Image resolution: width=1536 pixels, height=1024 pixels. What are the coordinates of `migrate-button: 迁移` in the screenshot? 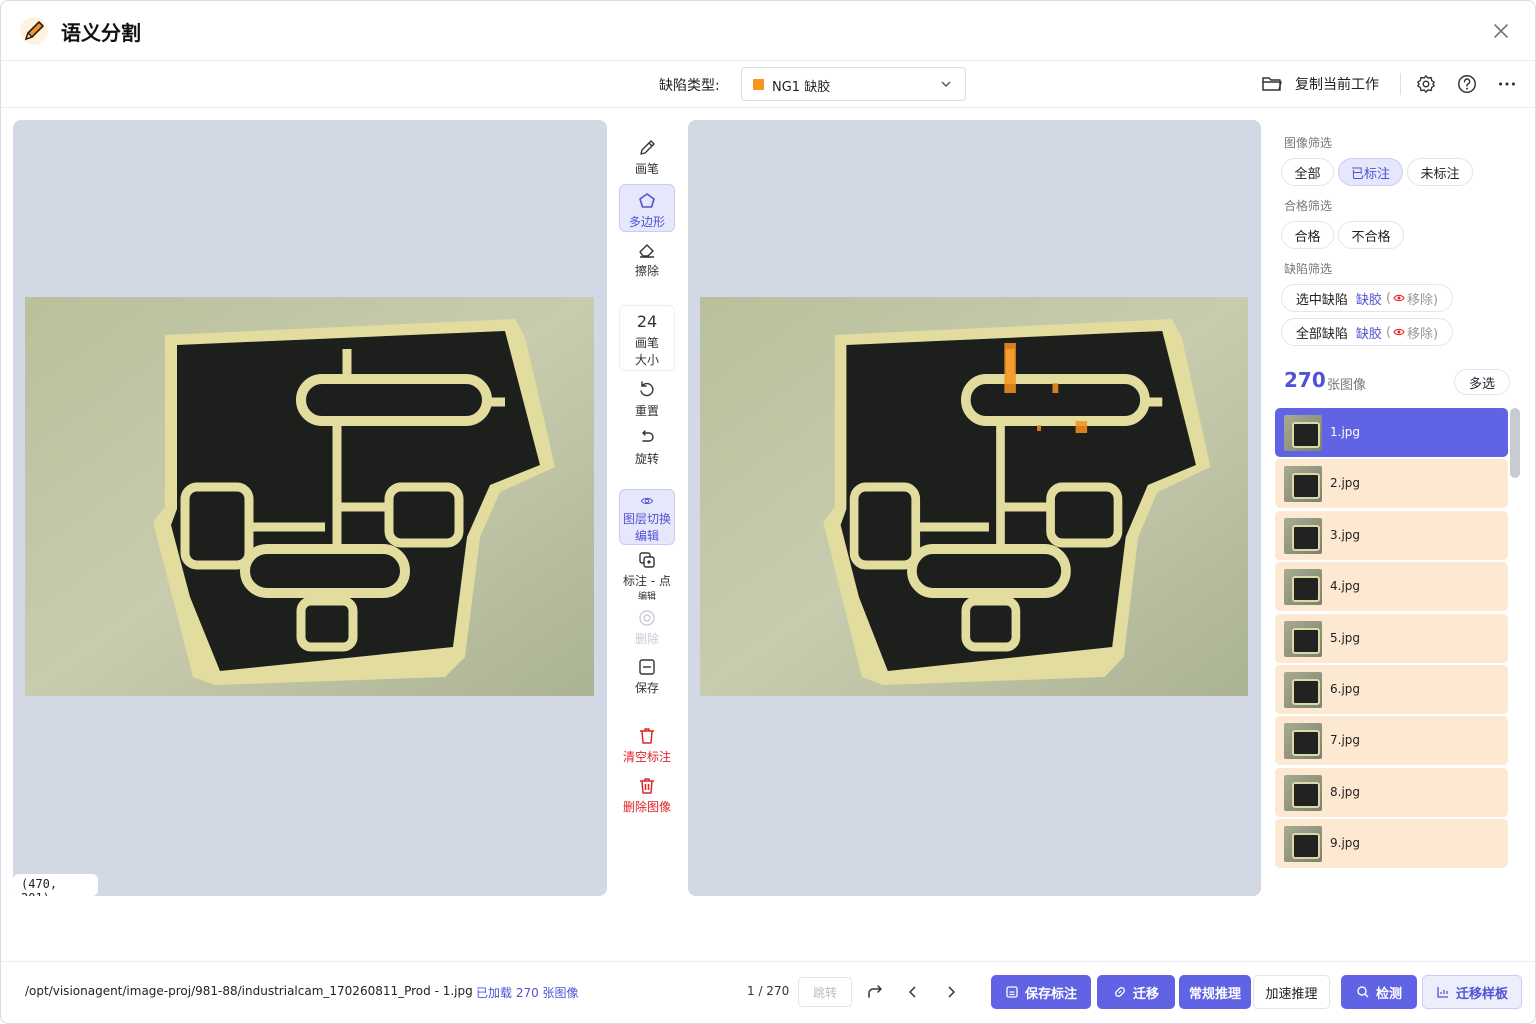 It's located at (1136, 992).